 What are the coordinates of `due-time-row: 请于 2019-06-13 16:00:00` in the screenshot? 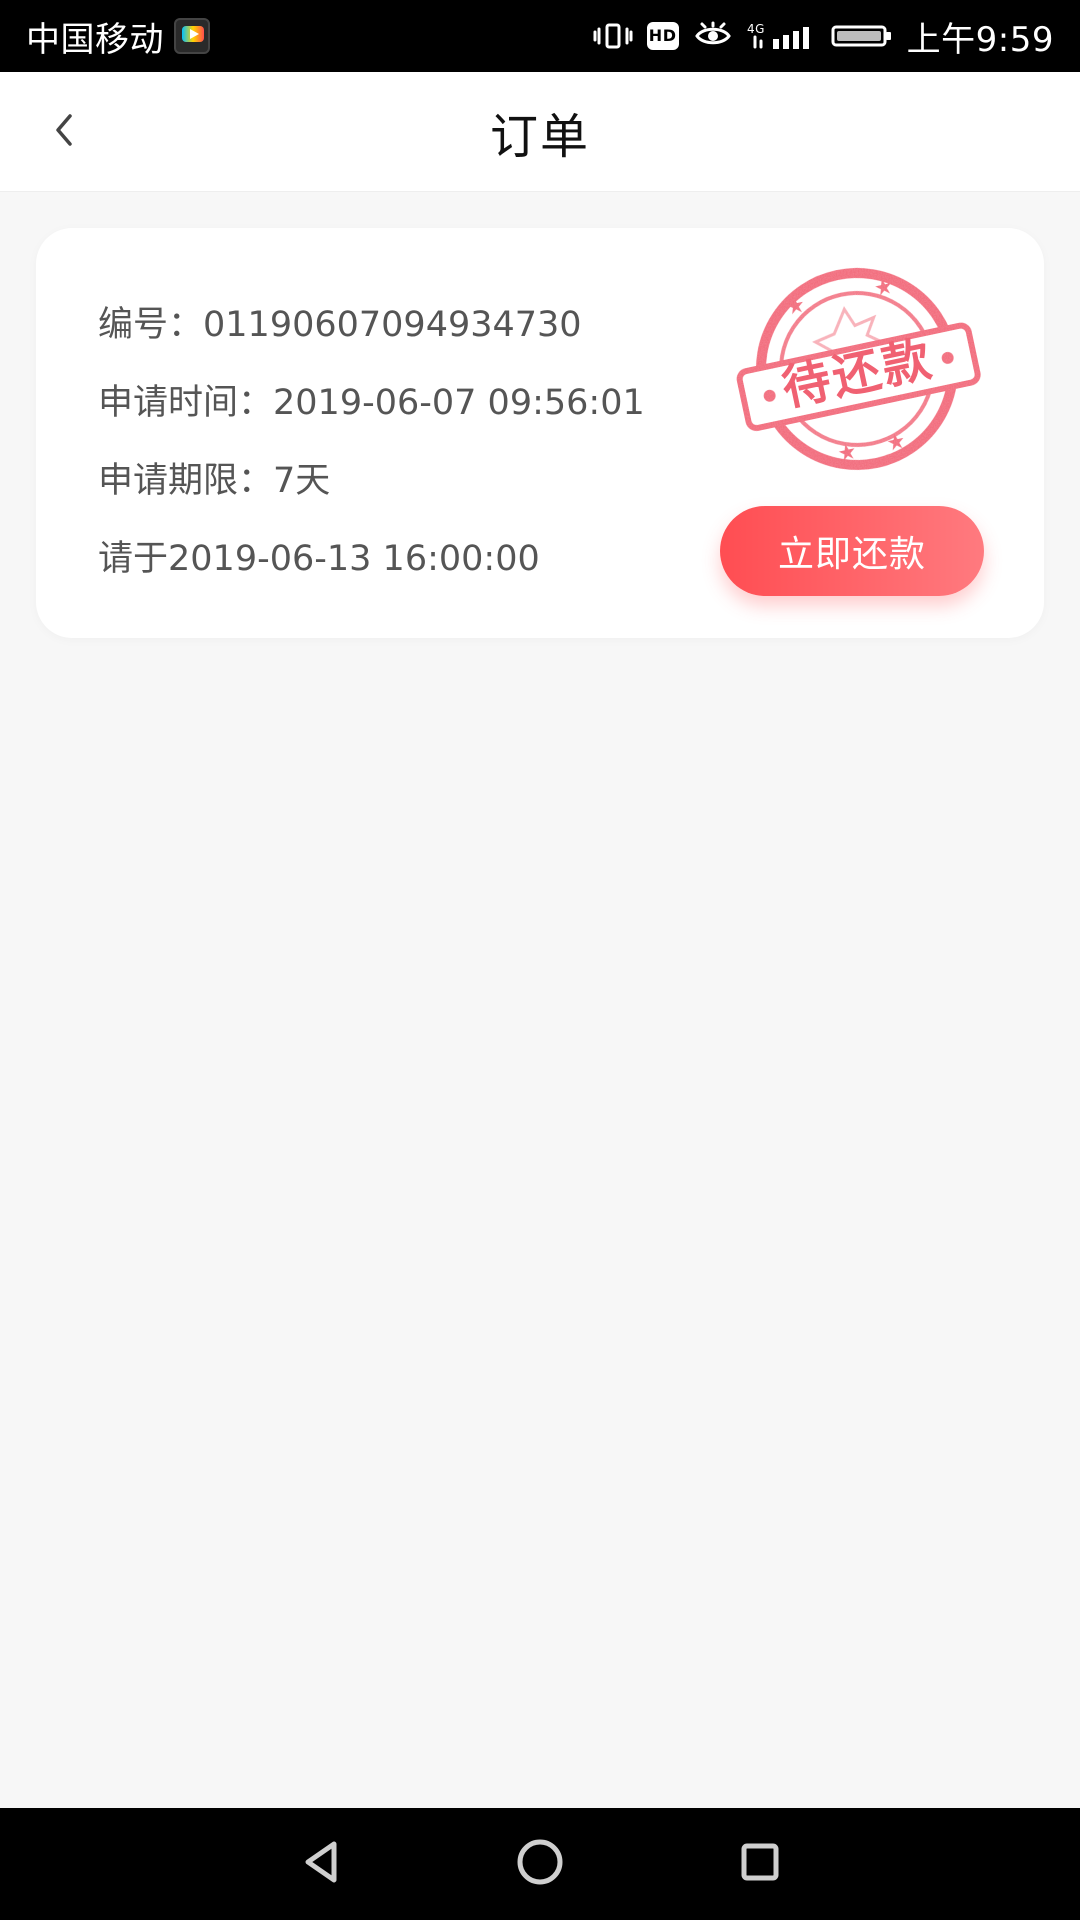 It's located at (371, 559).